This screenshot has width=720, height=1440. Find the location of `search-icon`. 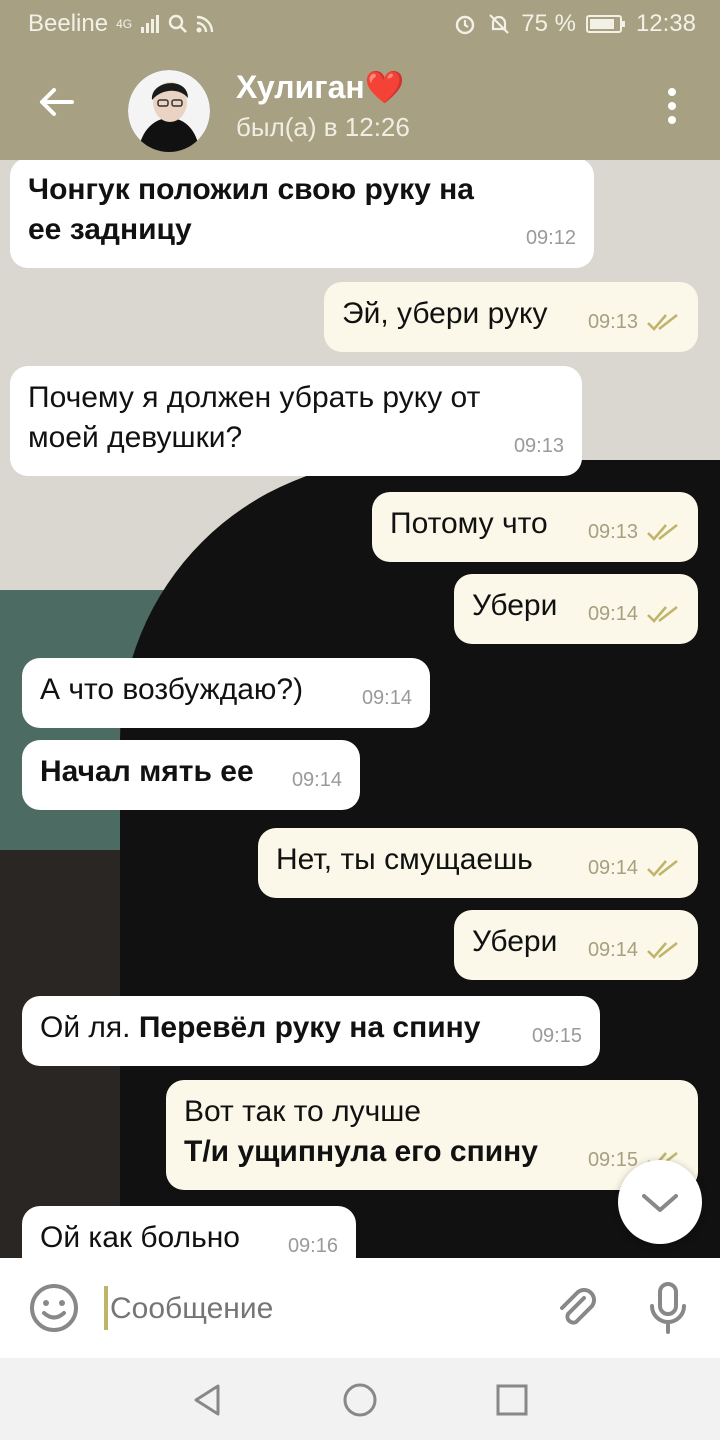

search-icon is located at coordinates (177, 23).